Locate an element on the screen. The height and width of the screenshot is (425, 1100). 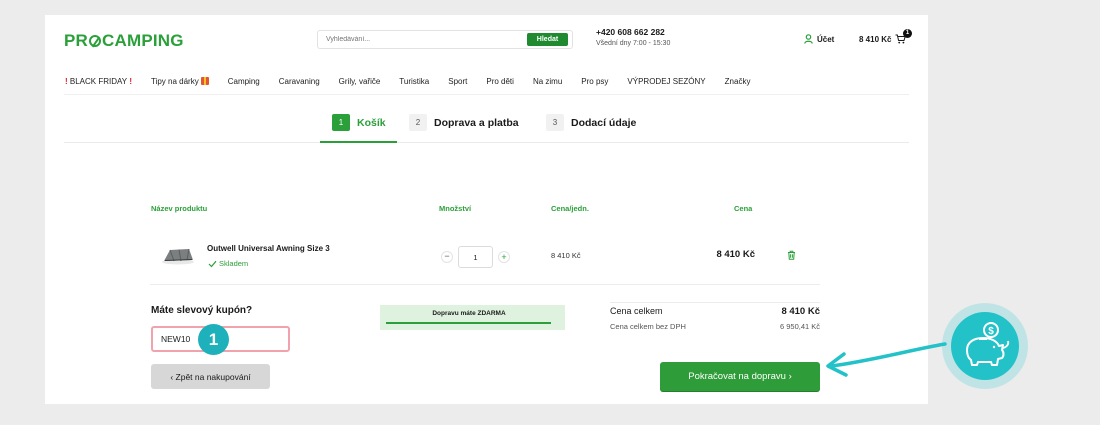
user-icon is located at coordinates (808, 39).